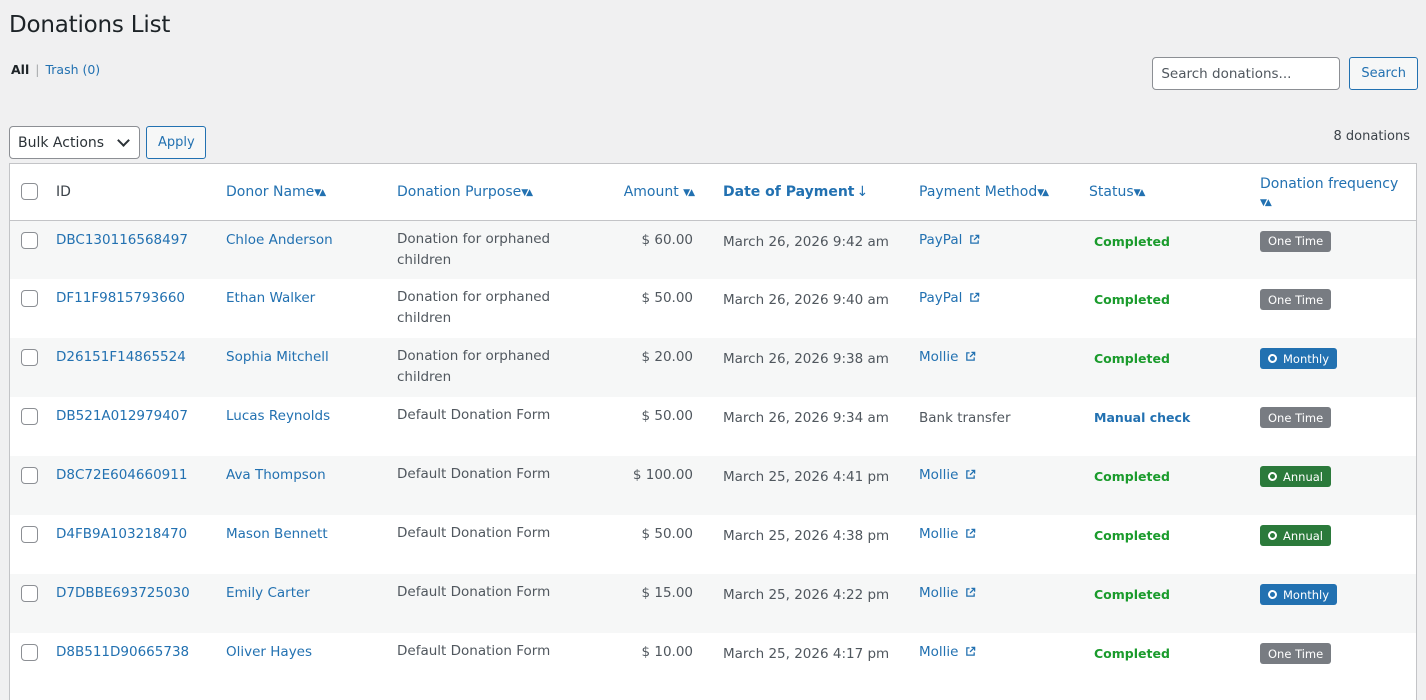 The height and width of the screenshot is (700, 1426). I want to click on select-all-checkbox, so click(29, 192).